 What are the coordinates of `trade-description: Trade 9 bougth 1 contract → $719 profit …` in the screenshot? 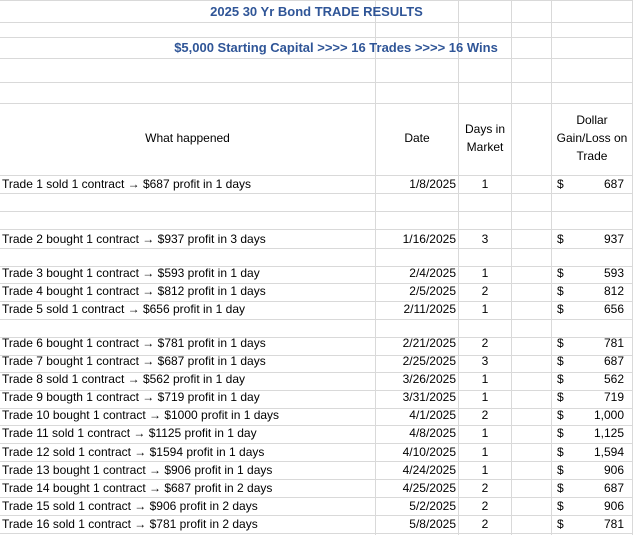 It's located at (131, 397).